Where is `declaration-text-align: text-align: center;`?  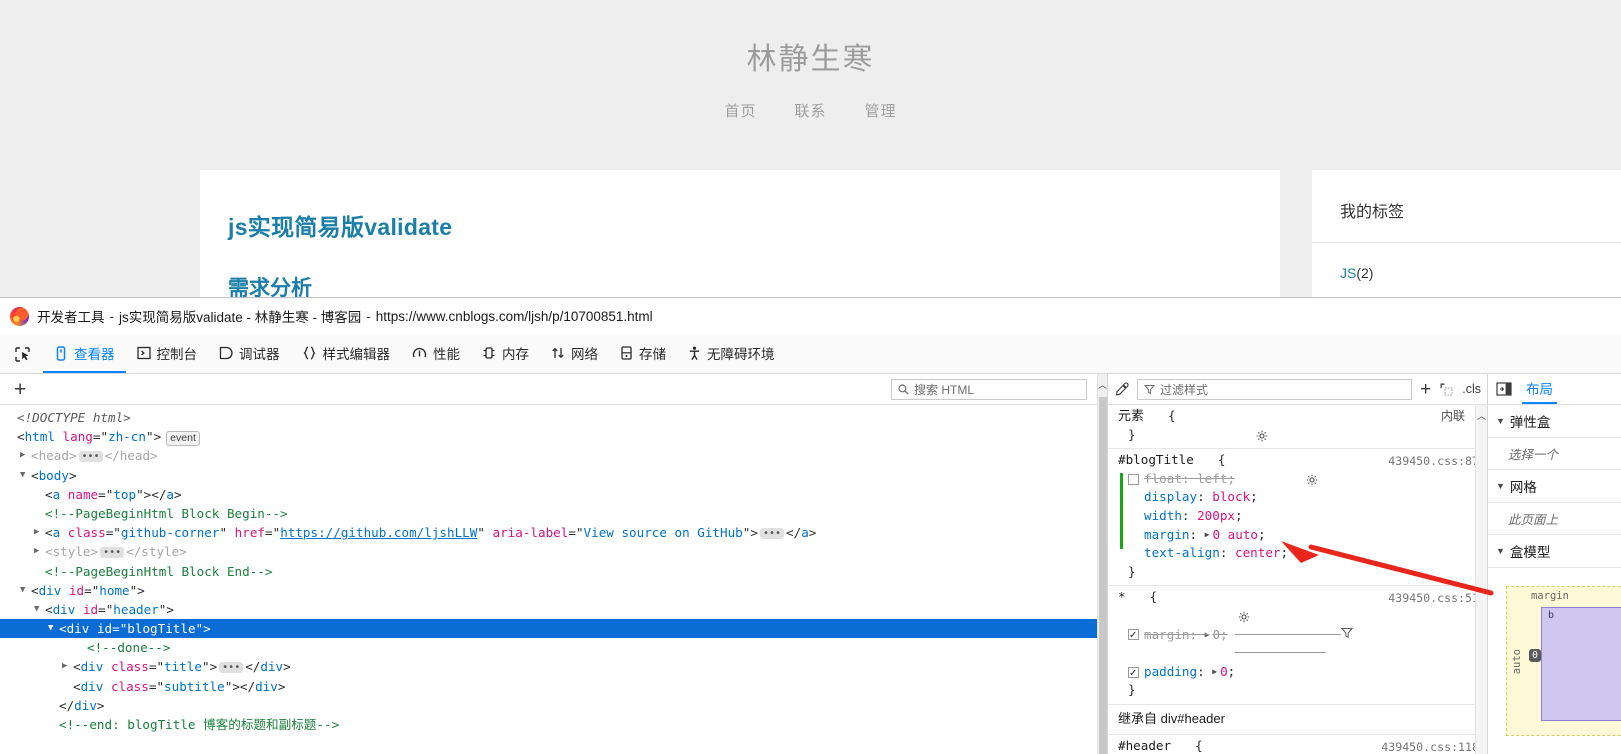
declaration-text-align: text-align: center; is located at coordinates (1302, 553).